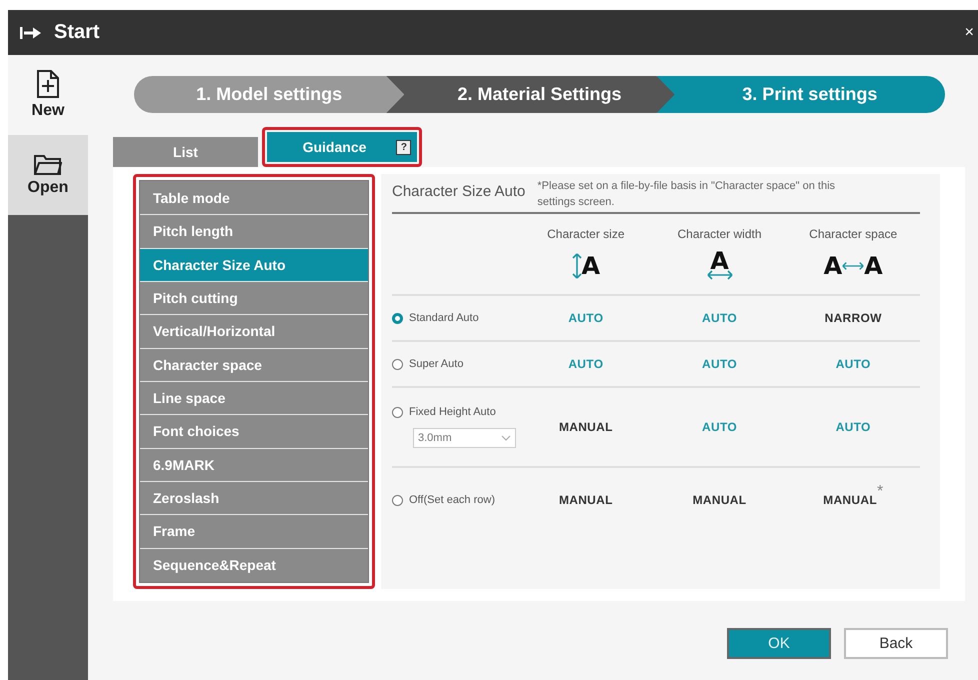  I want to click on radio-option: Standard Auto, so click(435, 318).